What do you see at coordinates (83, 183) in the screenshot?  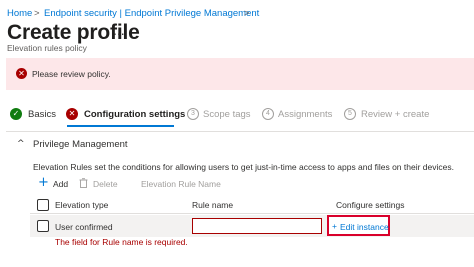 I see `trash-icon` at bounding box center [83, 183].